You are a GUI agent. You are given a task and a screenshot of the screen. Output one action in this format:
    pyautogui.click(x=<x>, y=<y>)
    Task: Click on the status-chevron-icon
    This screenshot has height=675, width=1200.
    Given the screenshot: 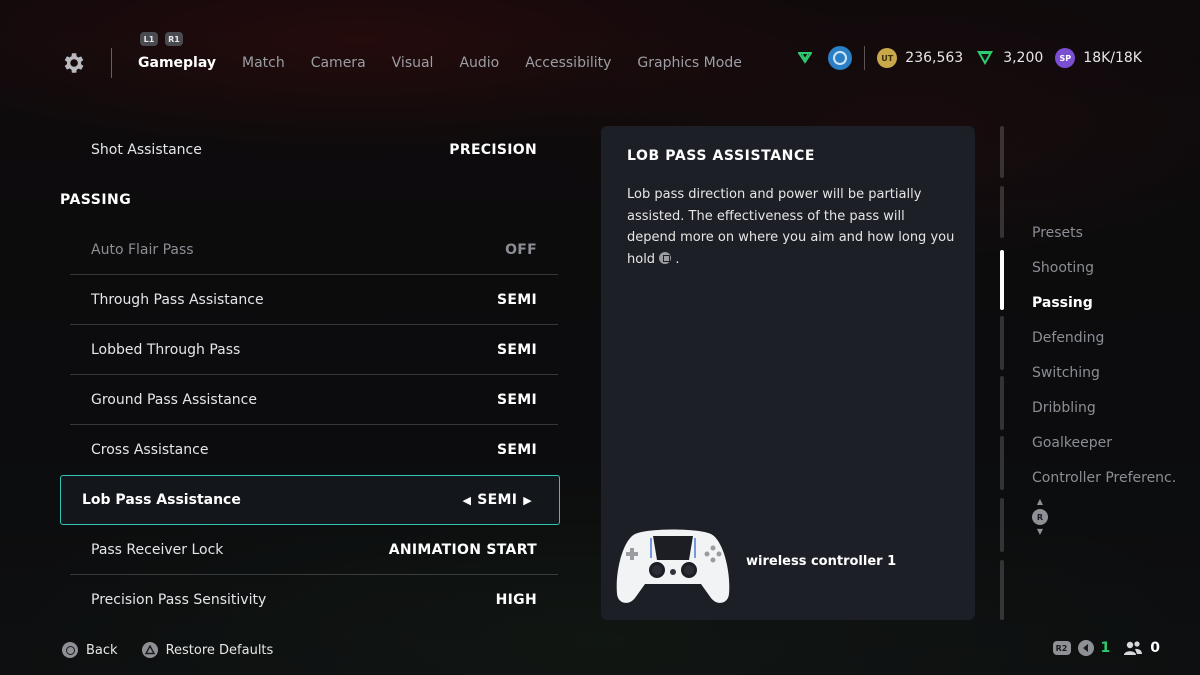 What is the action you would take?
    pyautogui.click(x=805, y=58)
    